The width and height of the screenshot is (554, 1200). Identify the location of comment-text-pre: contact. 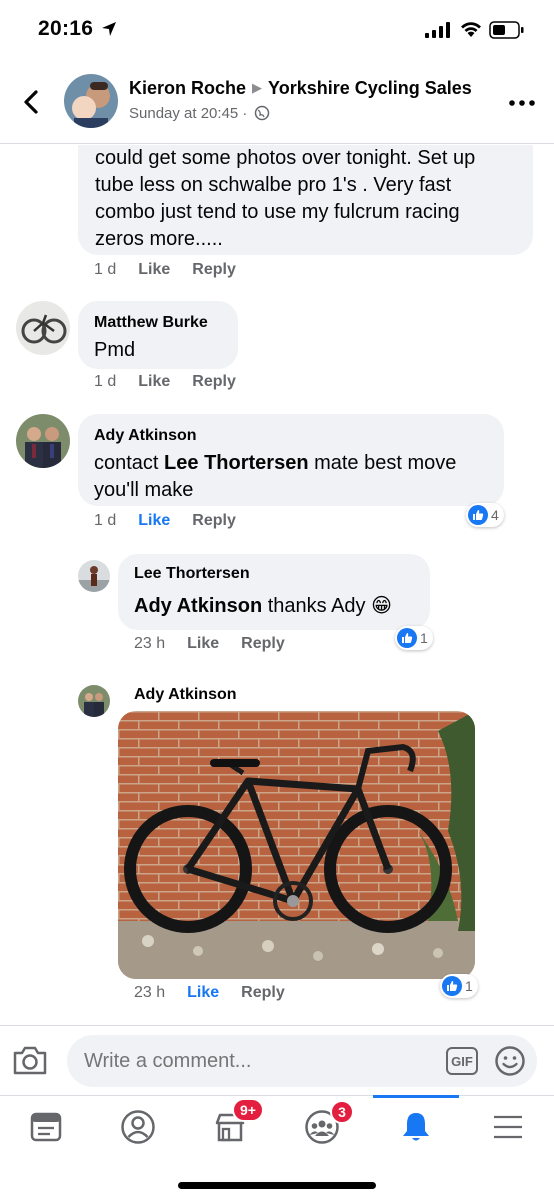
(129, 463).